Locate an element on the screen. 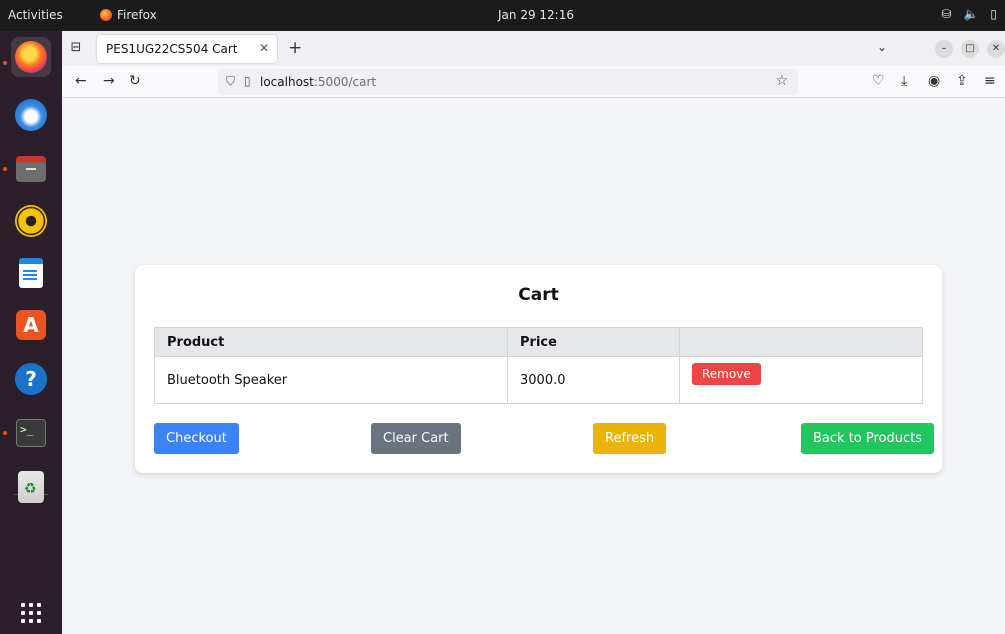 The width and height of the screenshot is (1005, 634). column-header-action is located at coordinates (801, 342).